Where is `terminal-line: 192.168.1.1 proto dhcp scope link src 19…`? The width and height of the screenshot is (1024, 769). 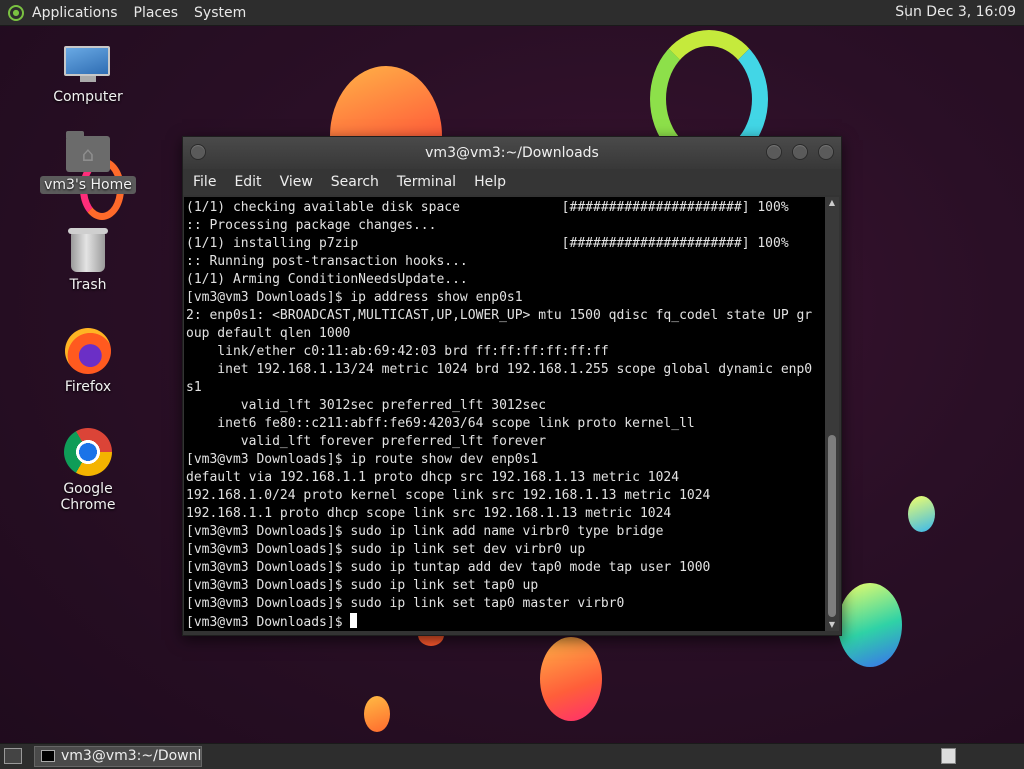 terminal-line: 192.168.1.1 proto dhcp scope link src 19… is located at coordinates (429, 513).